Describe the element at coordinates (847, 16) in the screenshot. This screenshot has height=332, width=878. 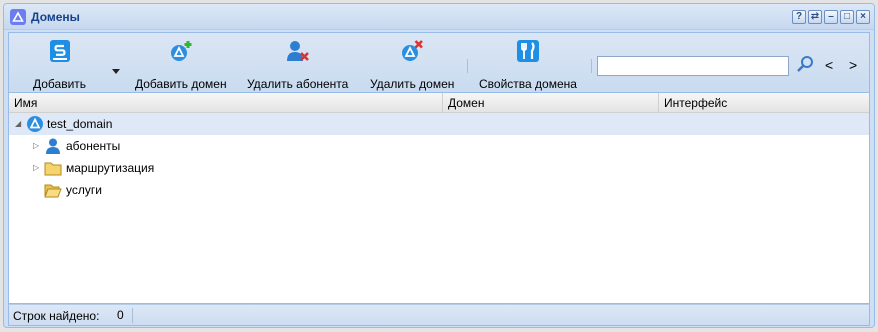
I see `maximize-icon: □` at that location.